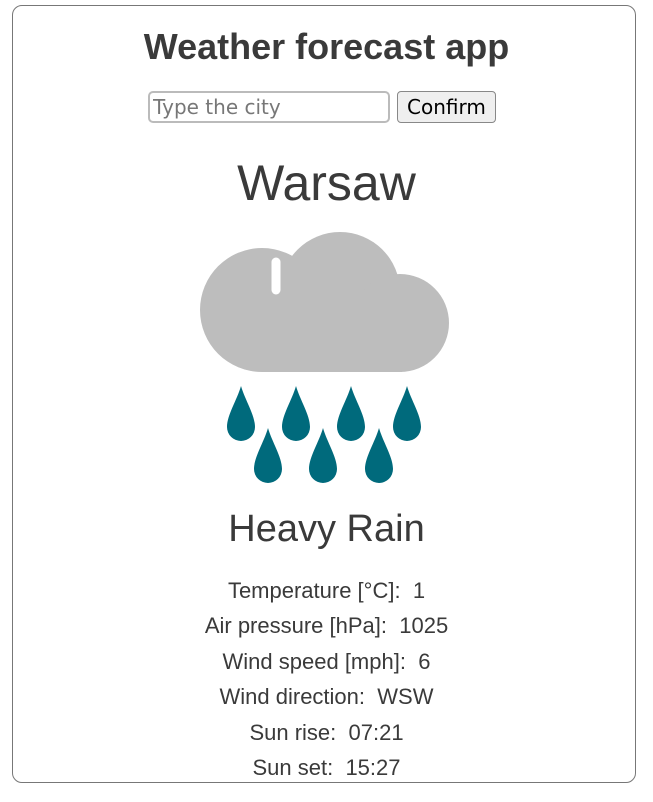 The image size is (653, 802). I want to click on stat-sun-set: Sun set: 15:27, so click(326, 767).